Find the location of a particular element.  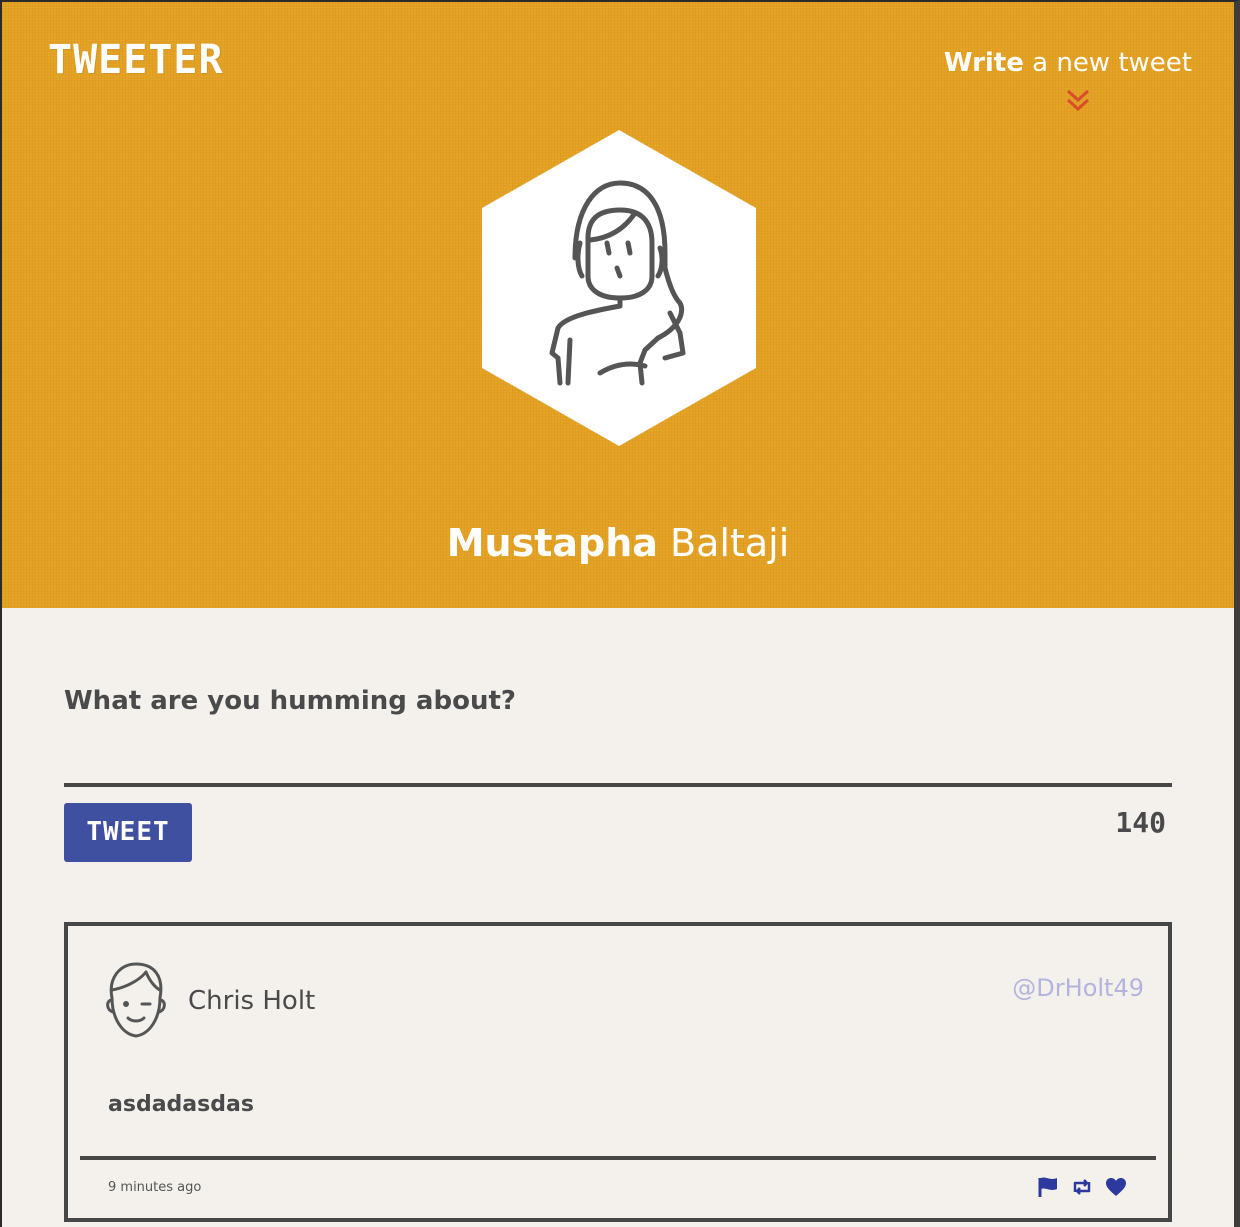

char-counter: 140 is located at coordinates (1140, 822).